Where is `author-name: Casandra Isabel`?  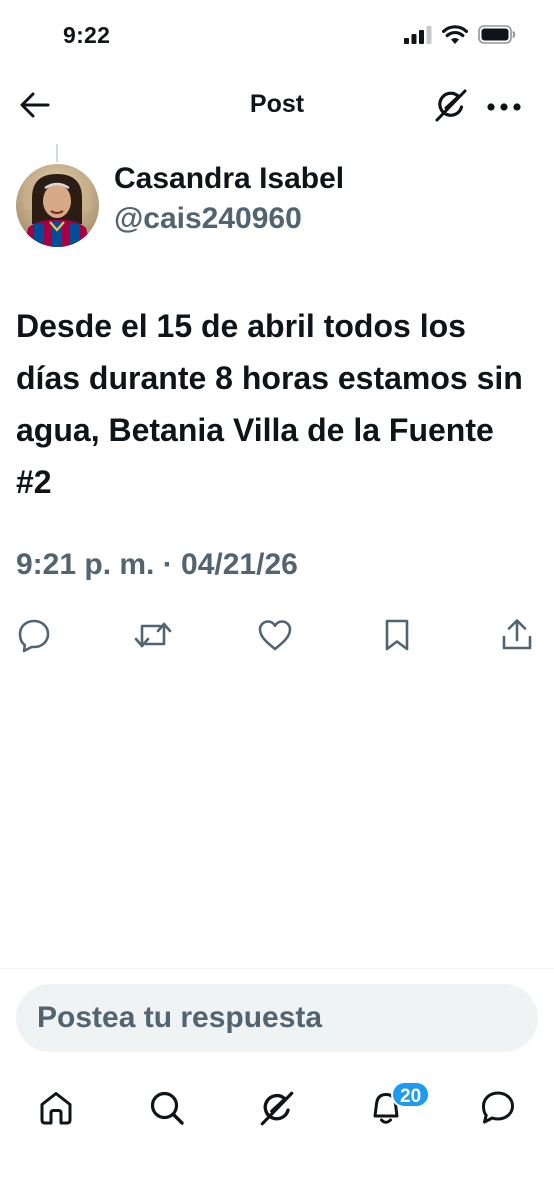 author-name: Casandra Isabel is located at coordinates (229, 179).